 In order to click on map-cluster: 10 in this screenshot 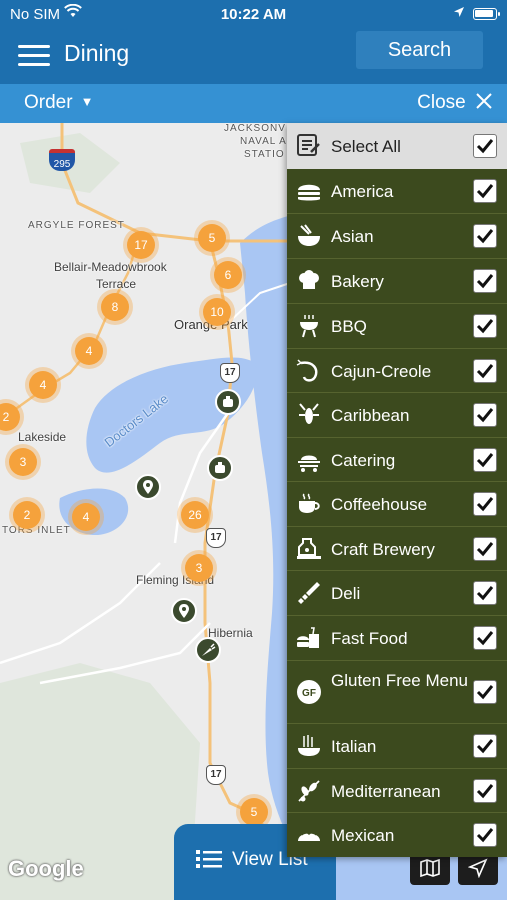, I will do `click(217, 312)`.